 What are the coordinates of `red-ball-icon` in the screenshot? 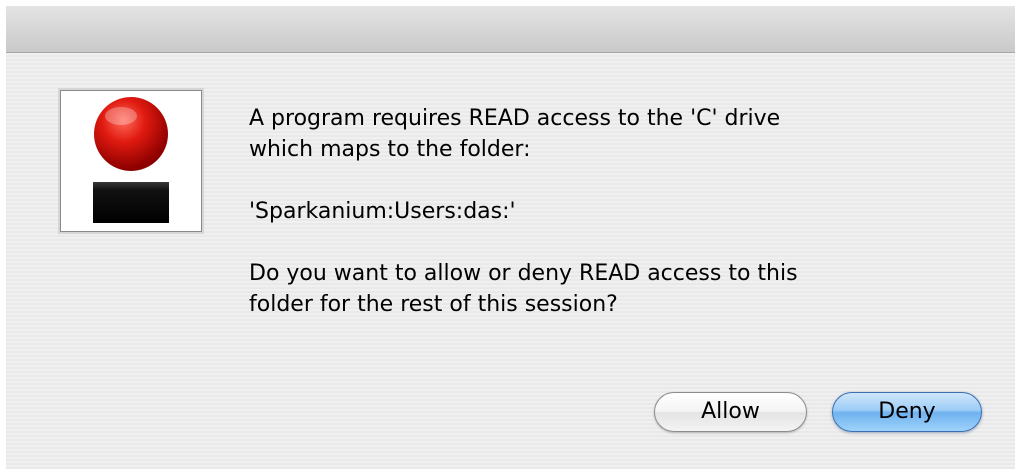 It's located at (131, 160).